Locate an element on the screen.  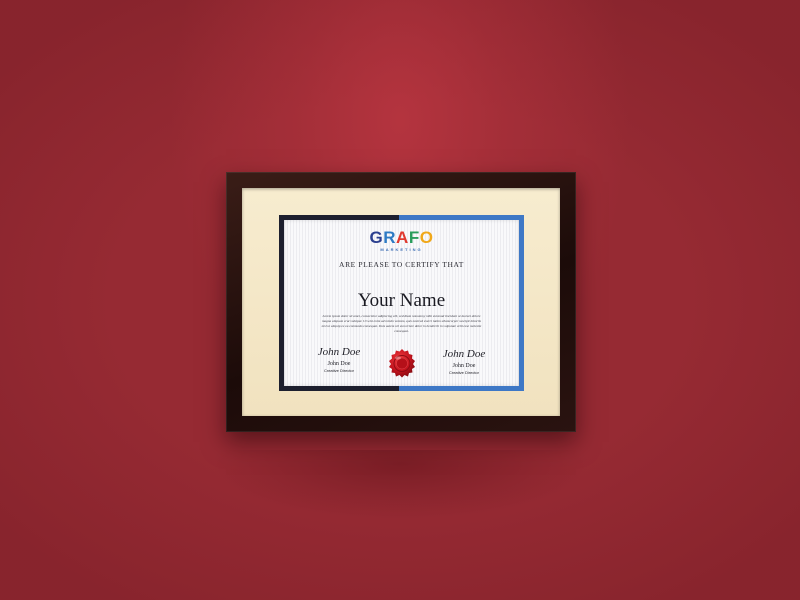
frame-shadow is located at coordinates (400, 485).